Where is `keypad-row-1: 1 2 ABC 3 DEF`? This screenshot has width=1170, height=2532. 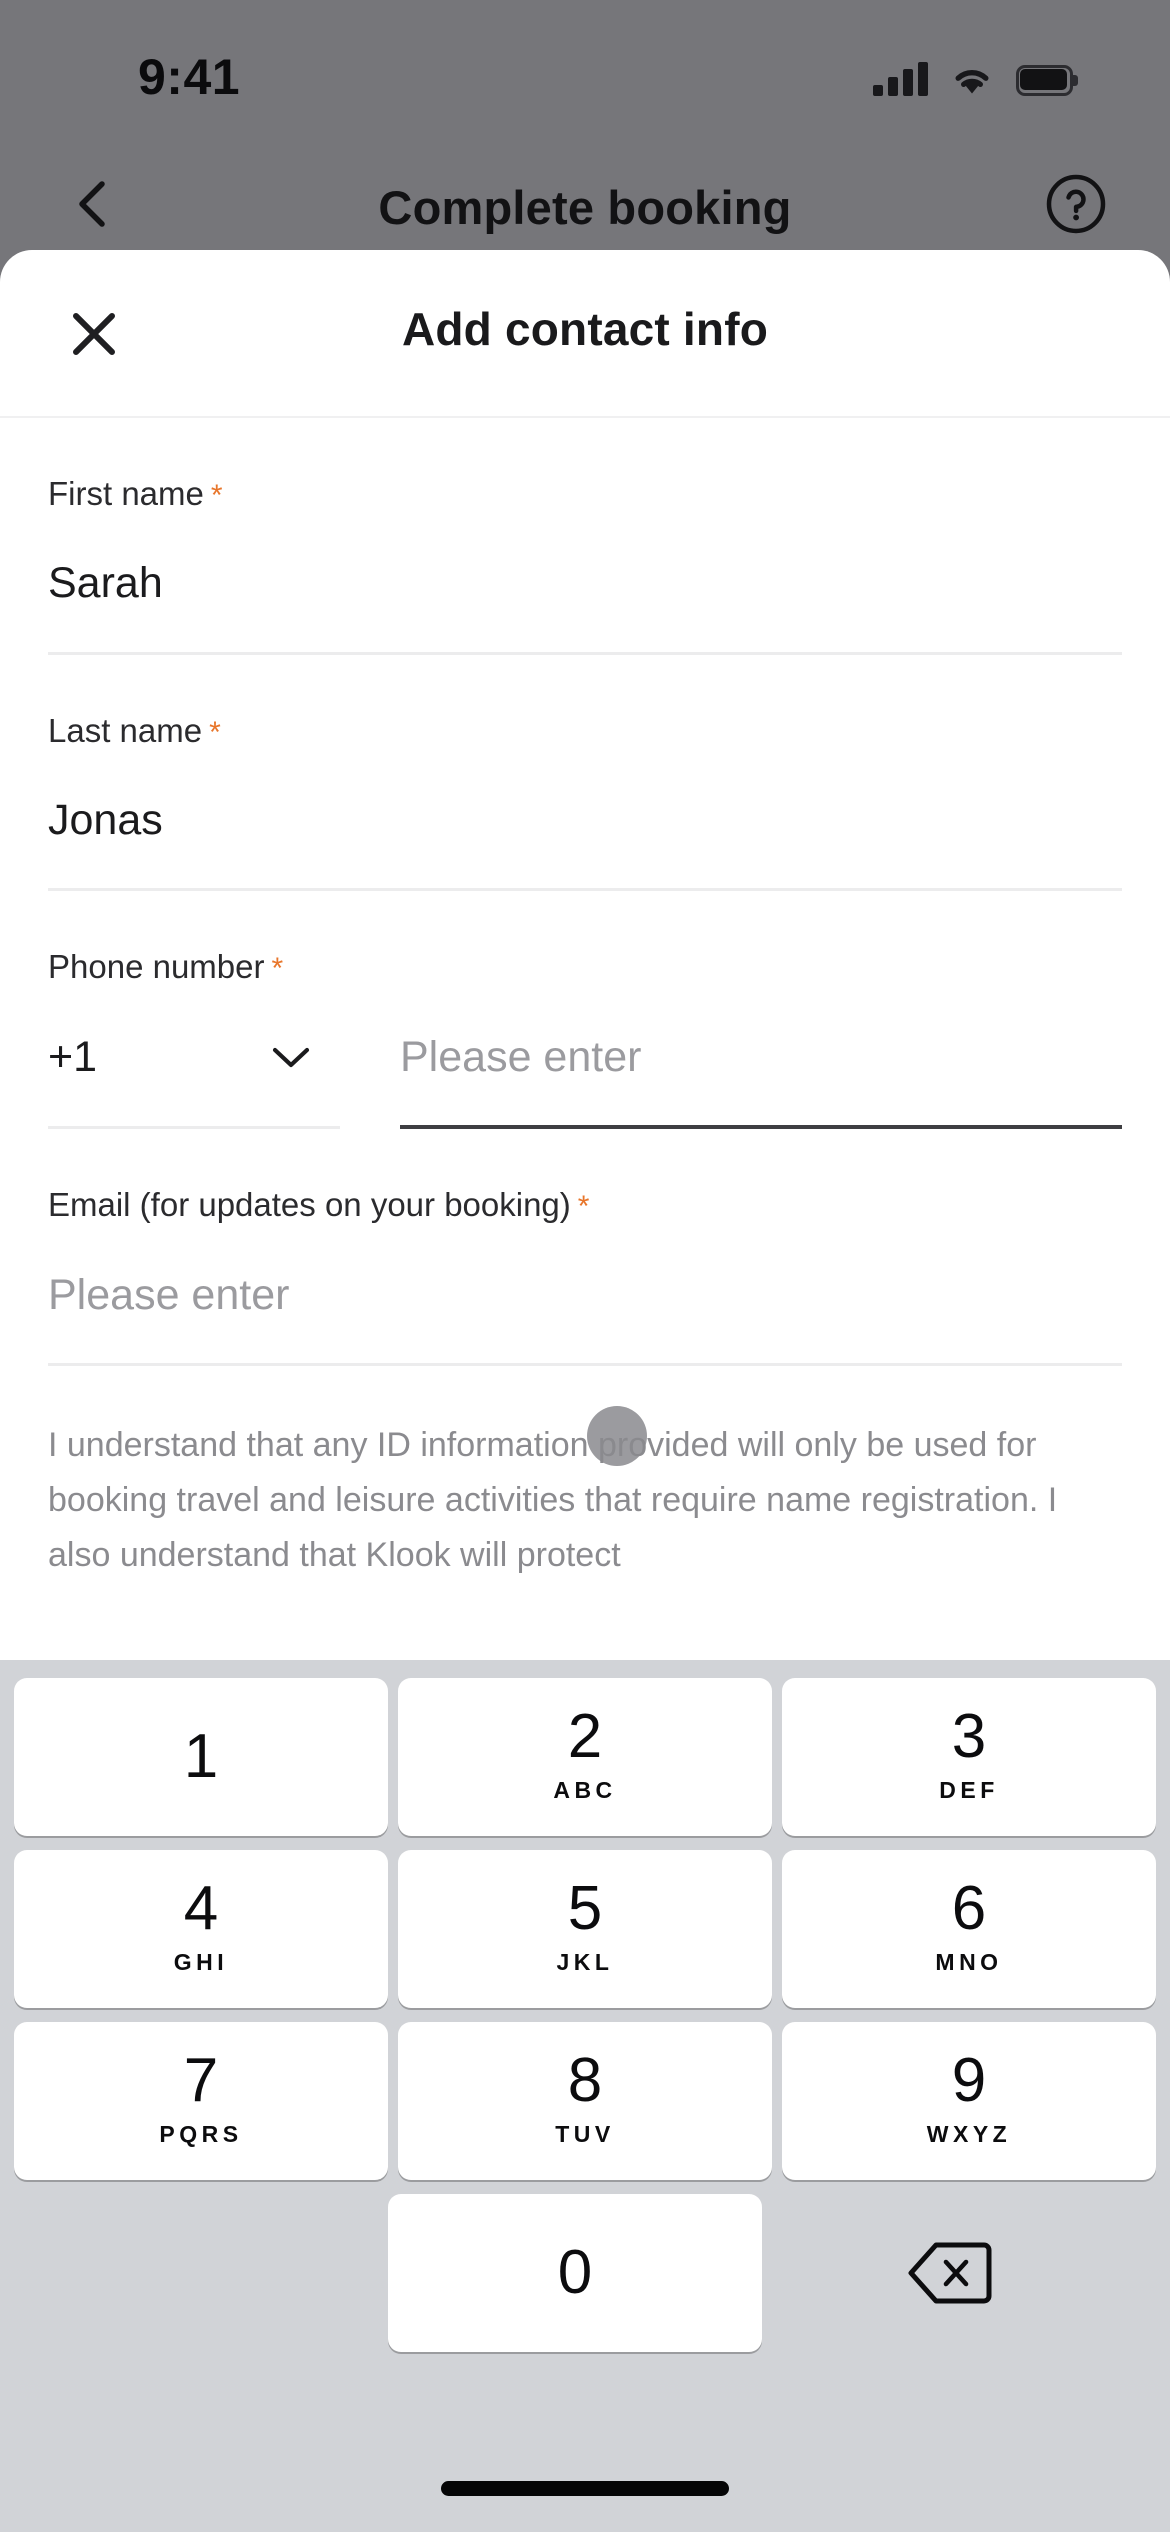
keypad-row-1: 1 2 ABC 3 DEF is located at coordinates (585, 1757).